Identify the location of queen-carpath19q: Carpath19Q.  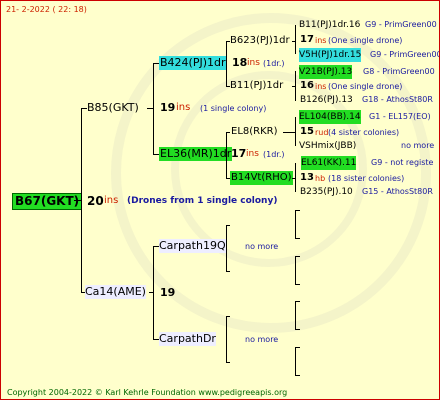
(192, 246).